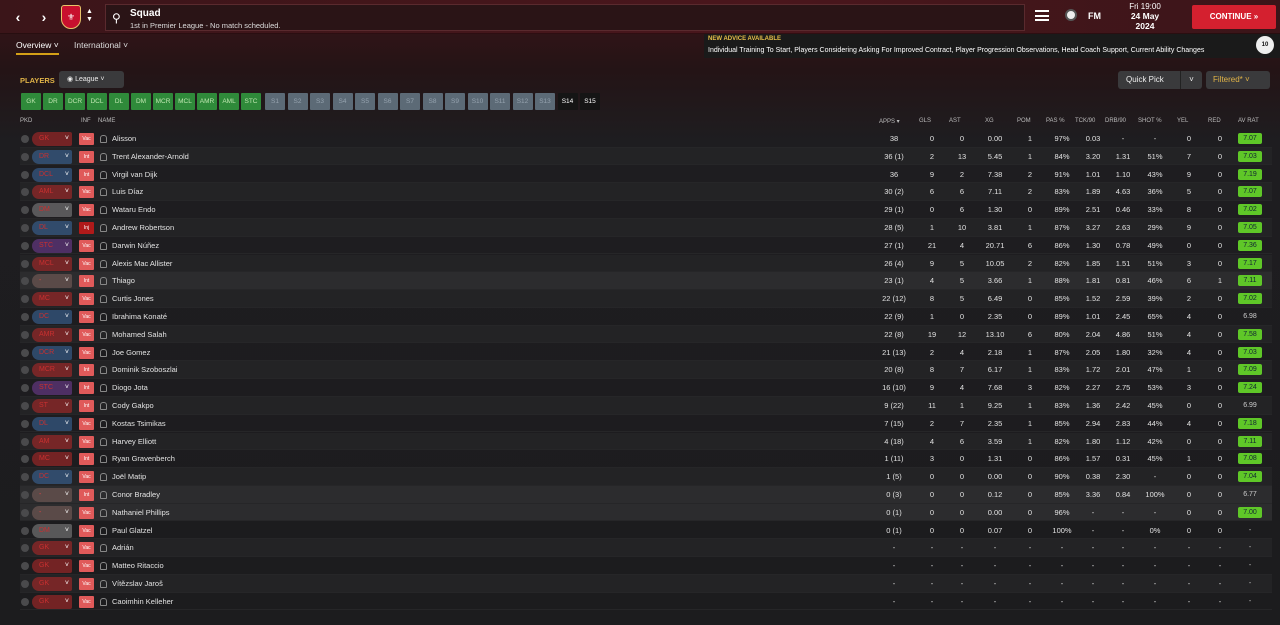 The image size is (1280, 625). Describe the element at coordinates (522, 101) in the screenshot. I see `set-piece-chip: S12` at that location.